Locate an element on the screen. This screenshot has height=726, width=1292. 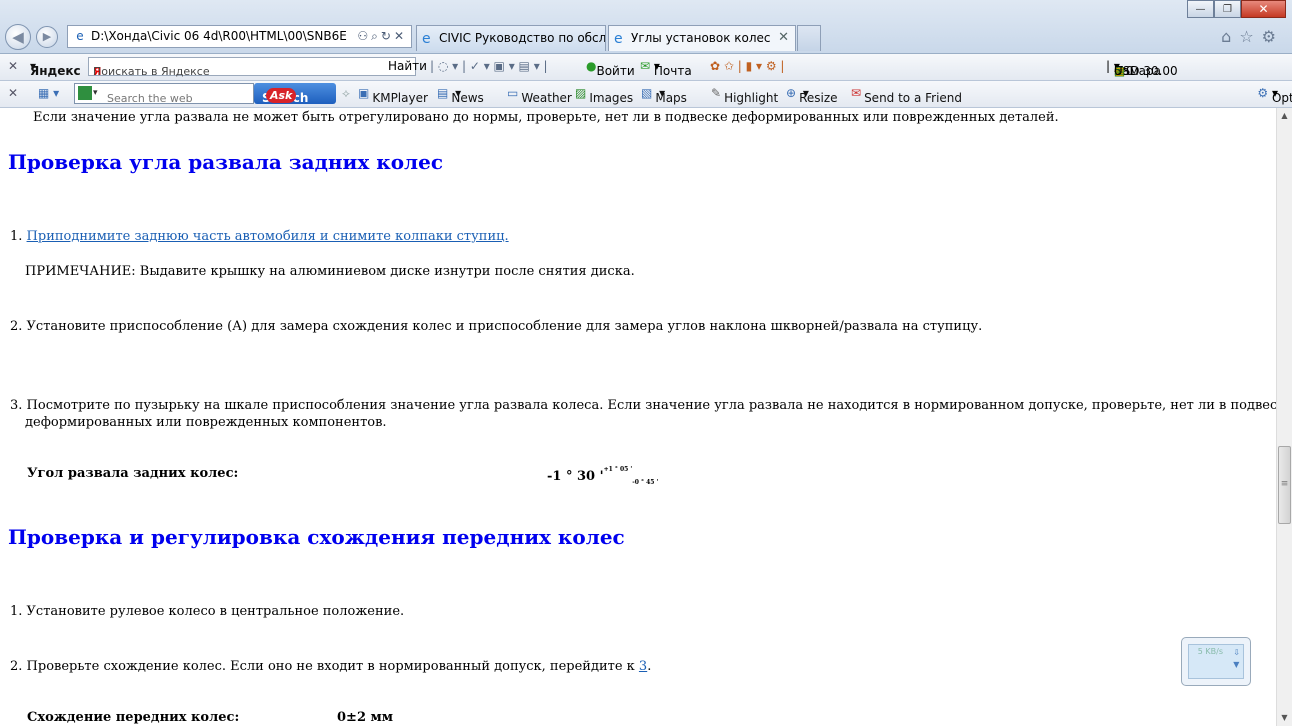
up-down-arrows-icon: ⇩ ▼ is located at coordinates (1236, 658).